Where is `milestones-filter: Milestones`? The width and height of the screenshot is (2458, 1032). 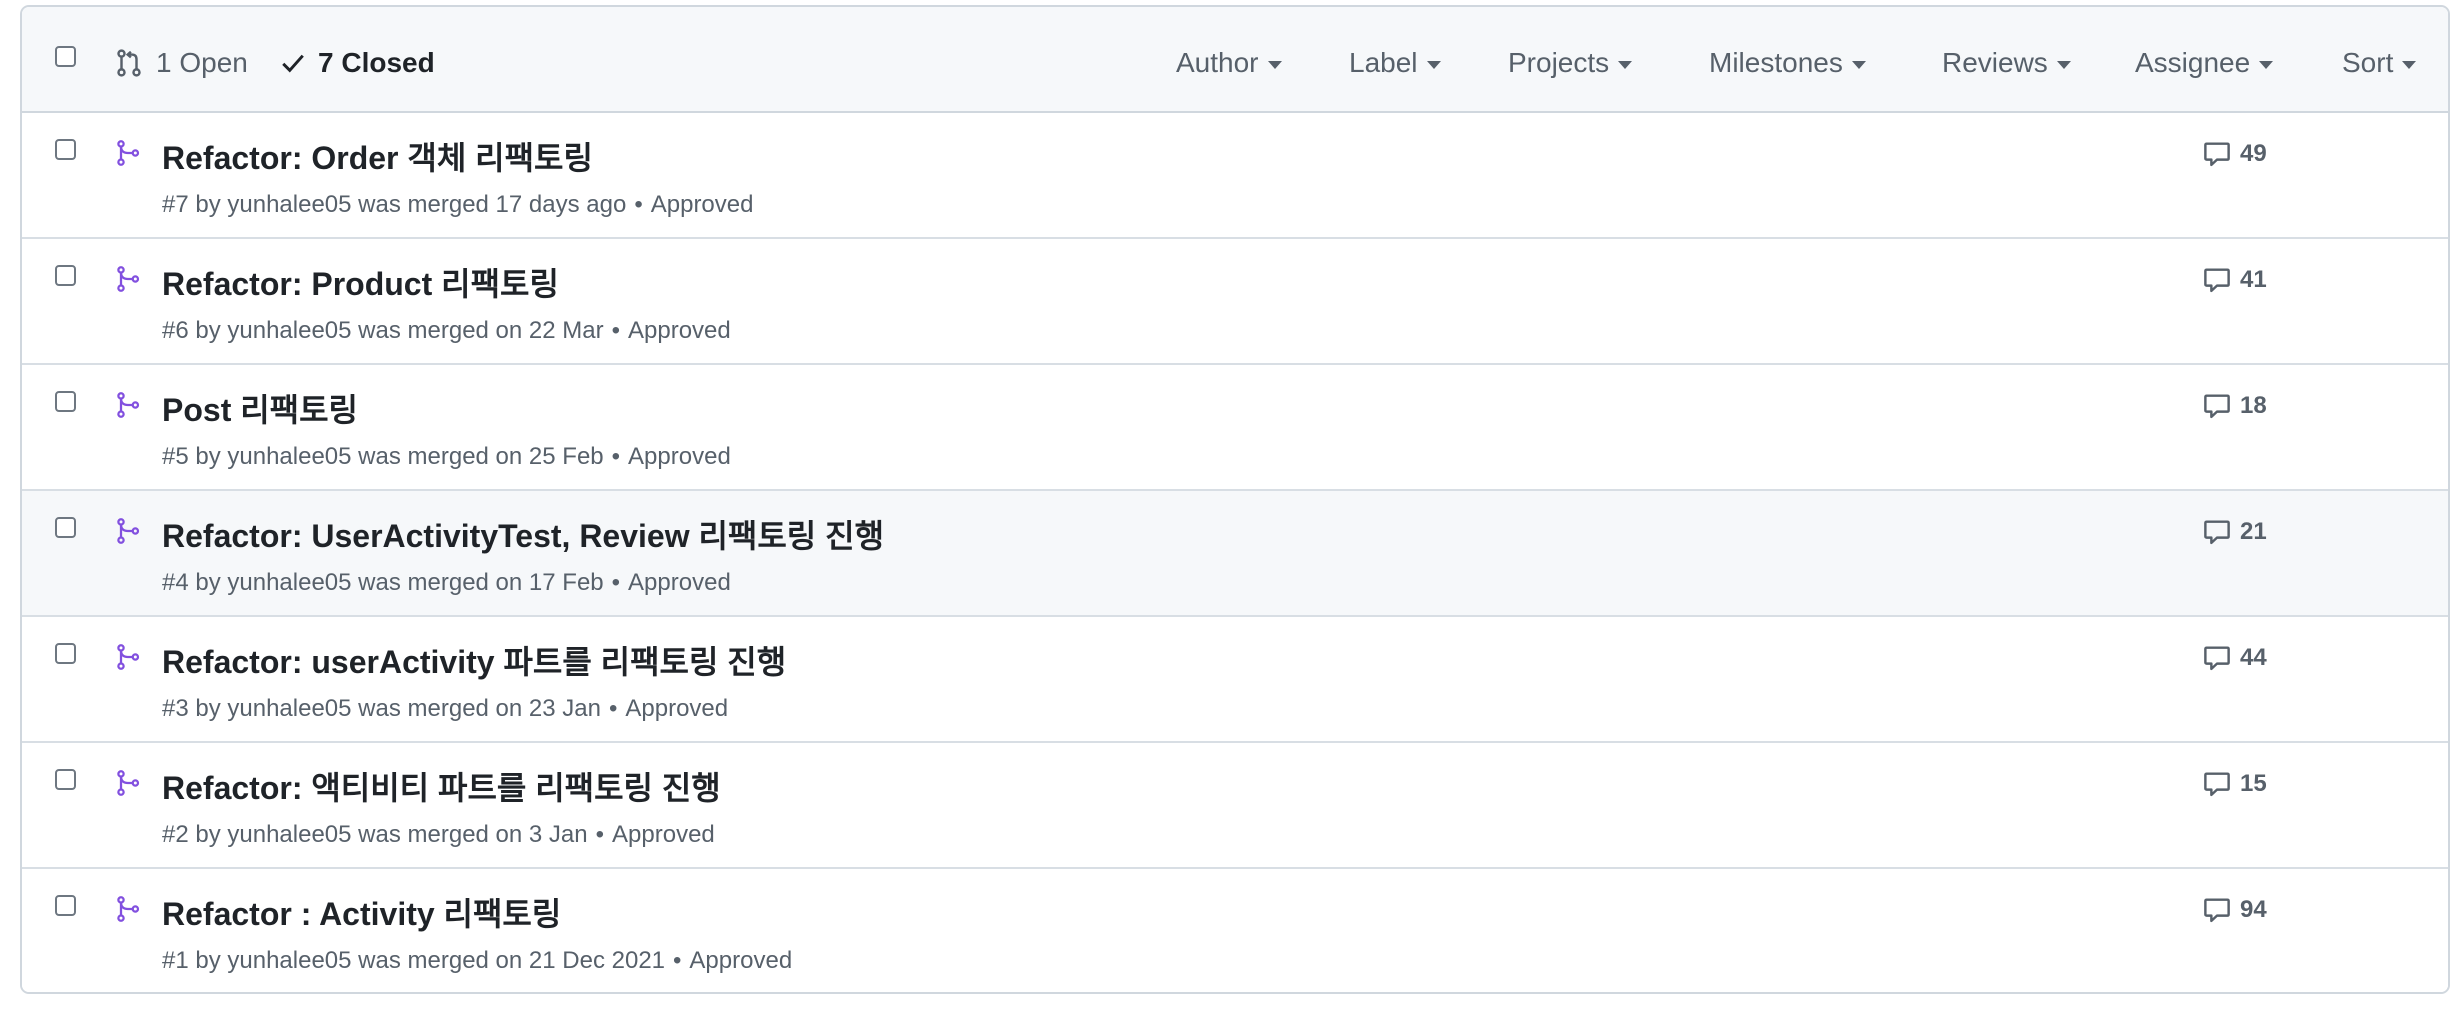 milestones-filter: Milestones is located at coordinates (1787, 63).